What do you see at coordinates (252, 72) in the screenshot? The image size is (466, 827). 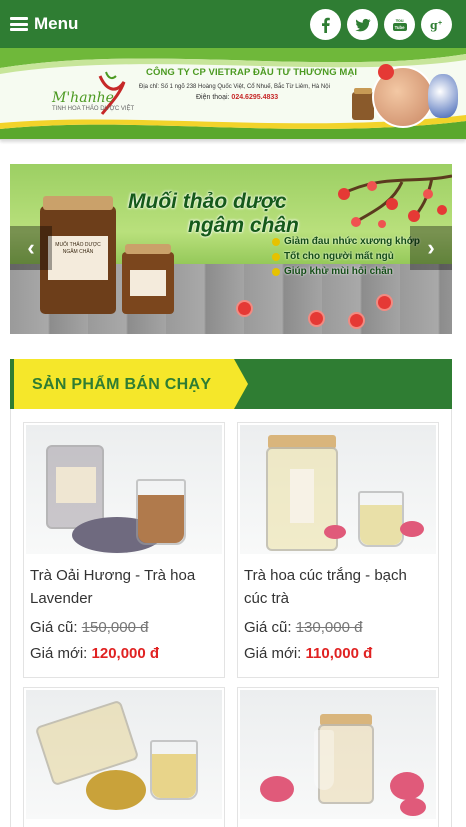 I see `company-name: CÔNG TY CP VIETRAP ĐẦU TƯ THƯƠNG MẠI` at bounding box center [252, 72].